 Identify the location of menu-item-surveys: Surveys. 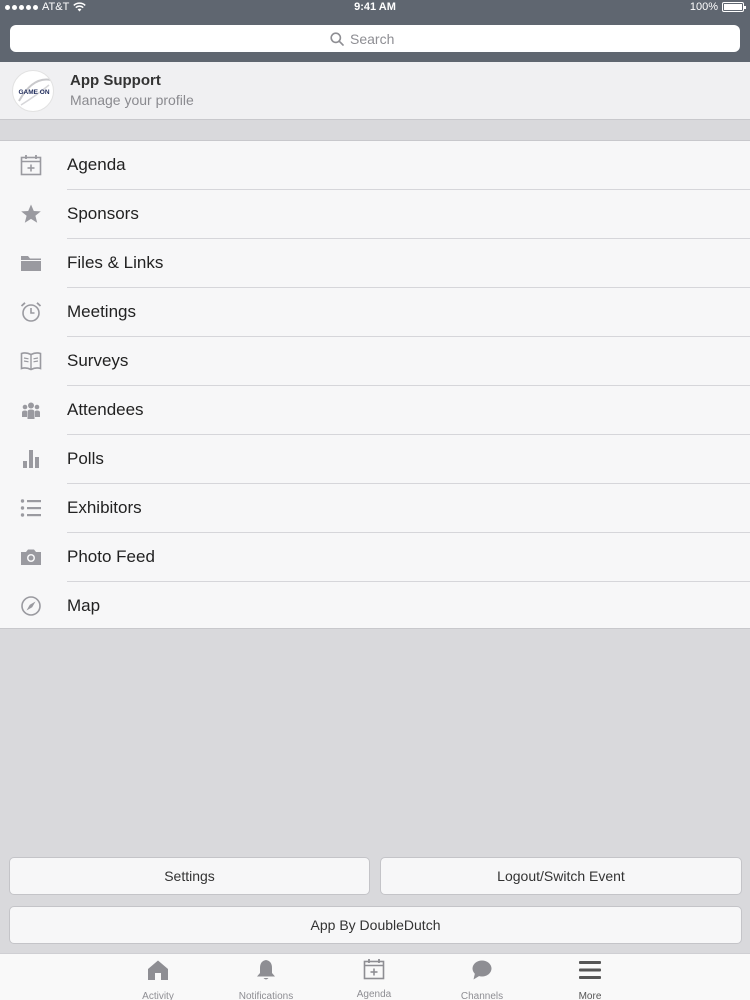
(375, 361).